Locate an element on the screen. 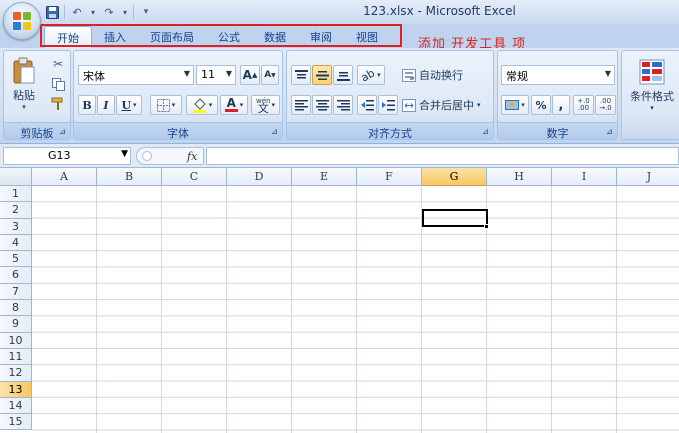  formula-bar-grip-icon is located at coordinates (147, 156).